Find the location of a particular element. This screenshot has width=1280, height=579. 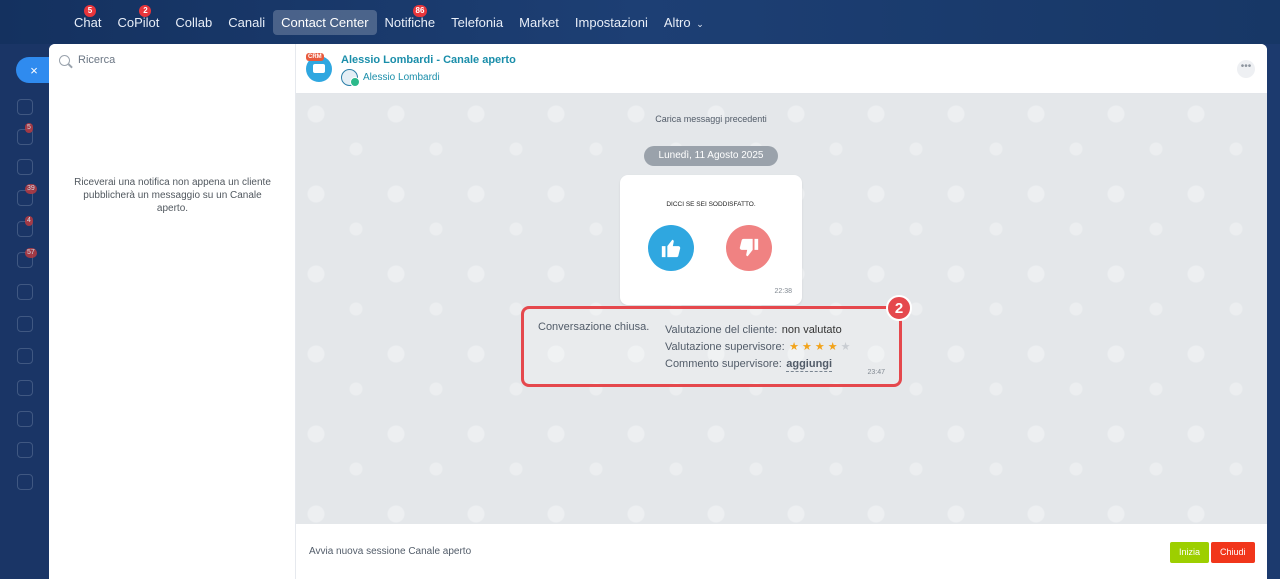

nav-item-altro: Altro ⌄ is located at coordinates (684, 22).